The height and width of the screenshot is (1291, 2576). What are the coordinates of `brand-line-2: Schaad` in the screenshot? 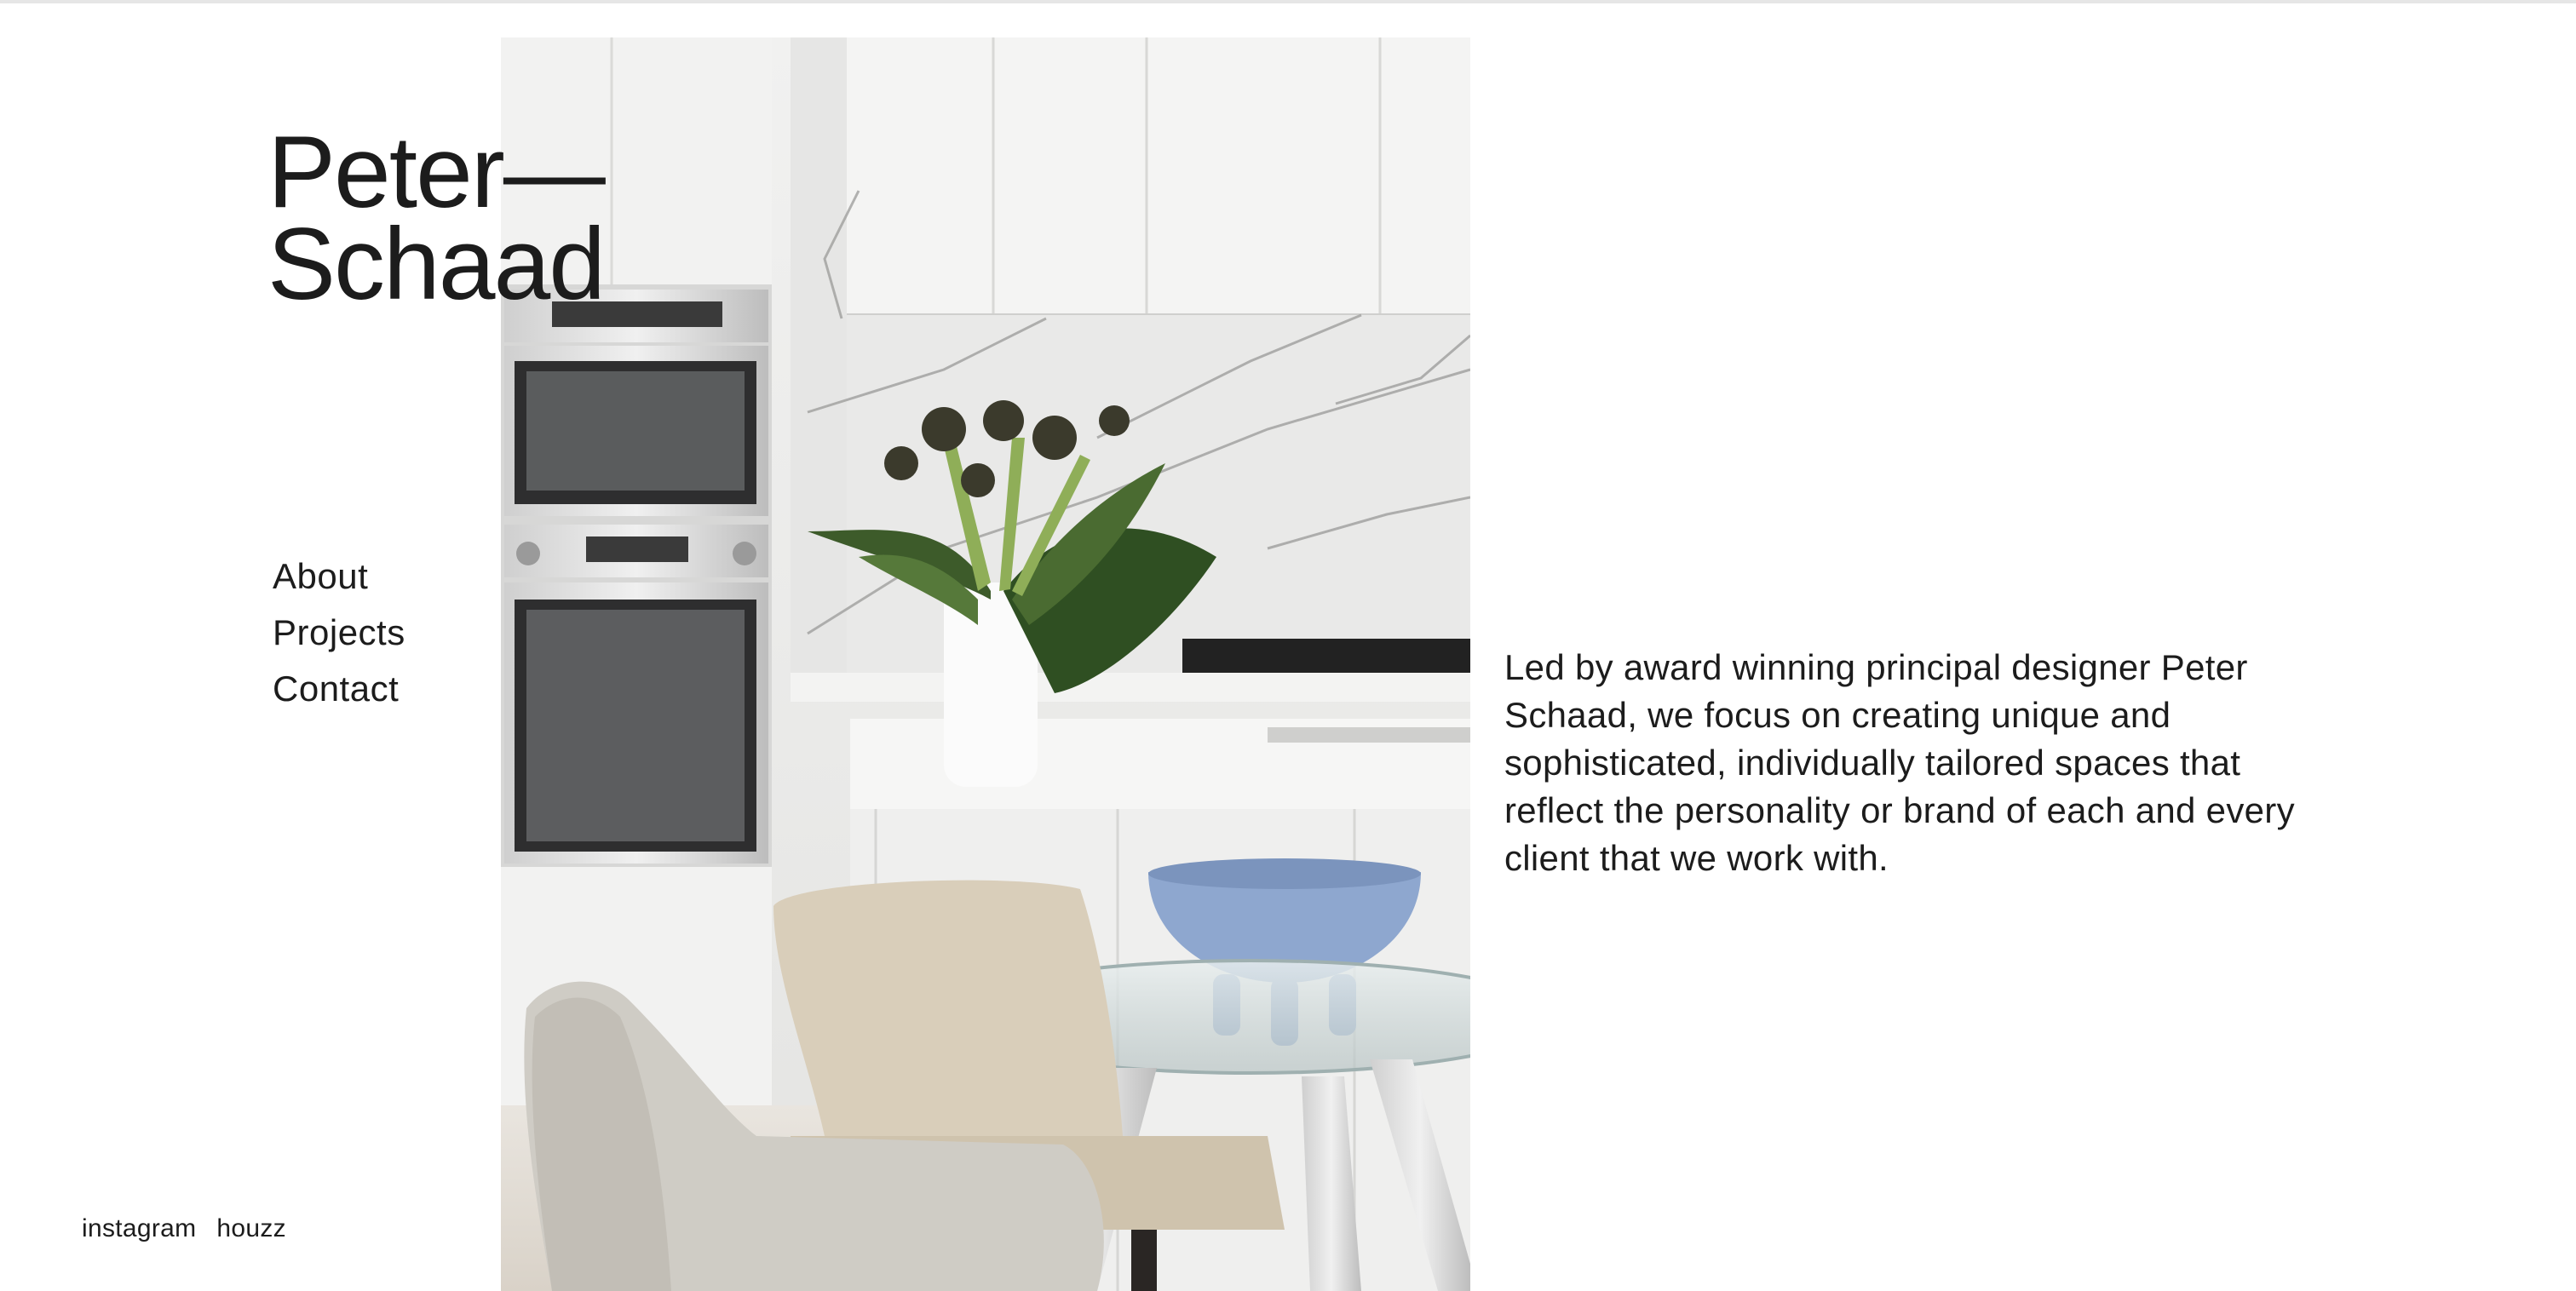 It's located at (436, 264).